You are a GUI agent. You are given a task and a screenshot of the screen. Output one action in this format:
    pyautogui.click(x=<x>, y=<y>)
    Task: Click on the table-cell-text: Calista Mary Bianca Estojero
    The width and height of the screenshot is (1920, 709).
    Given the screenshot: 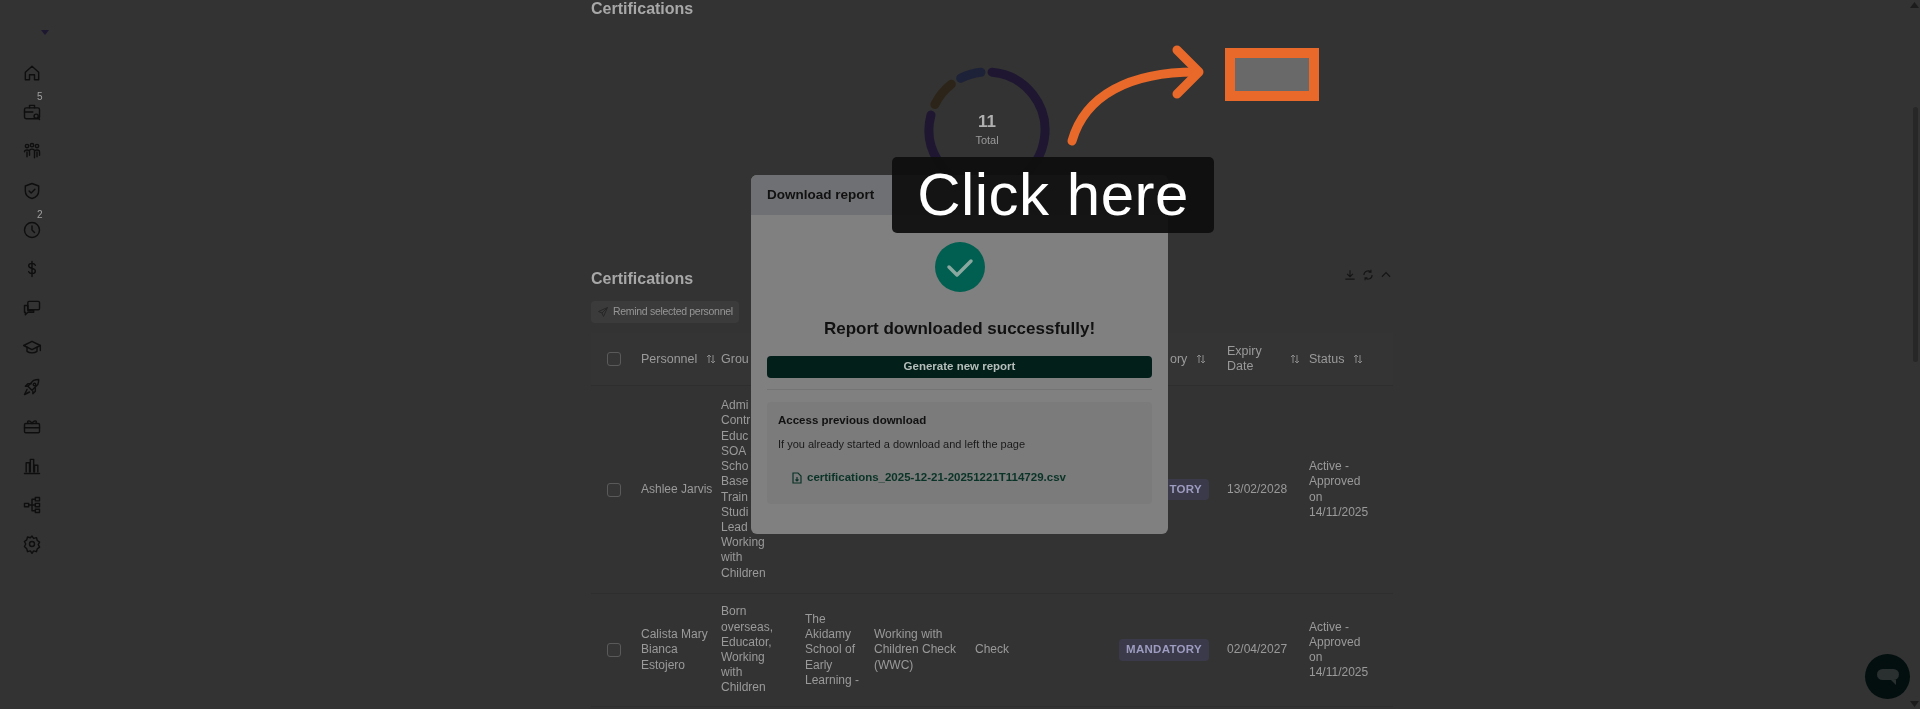 What is the action you would take?
    pyautogui.click(x=675, y=650)
    